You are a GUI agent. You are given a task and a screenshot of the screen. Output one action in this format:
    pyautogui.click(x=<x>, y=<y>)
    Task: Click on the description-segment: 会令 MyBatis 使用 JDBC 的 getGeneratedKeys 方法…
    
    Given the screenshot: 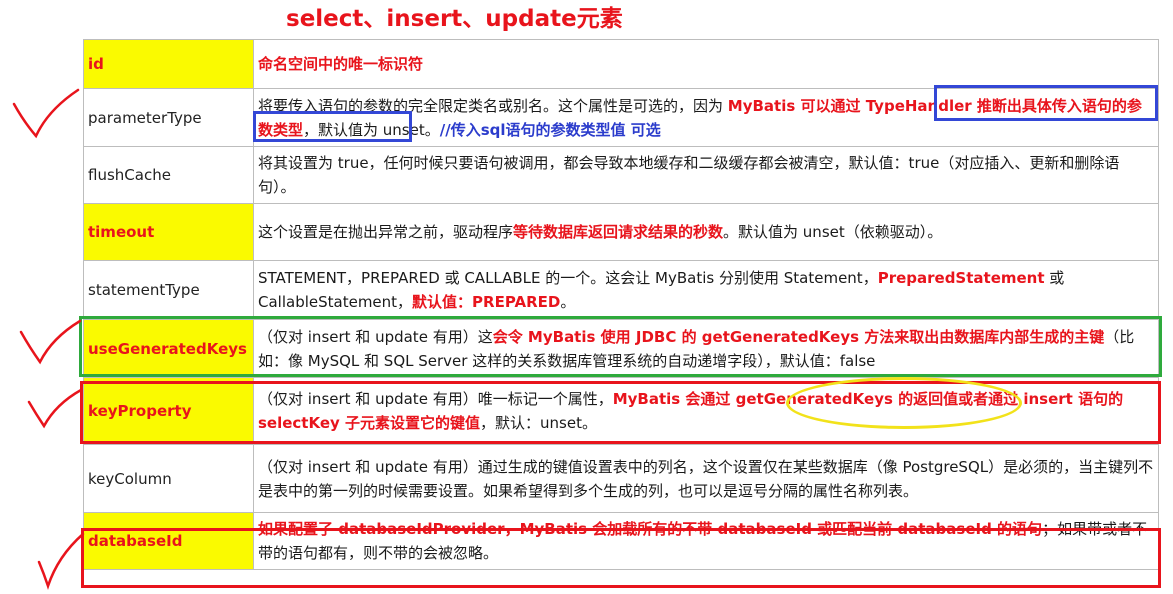 What is the action you would take?
    pyautogui.click(x=798, y=336)
    